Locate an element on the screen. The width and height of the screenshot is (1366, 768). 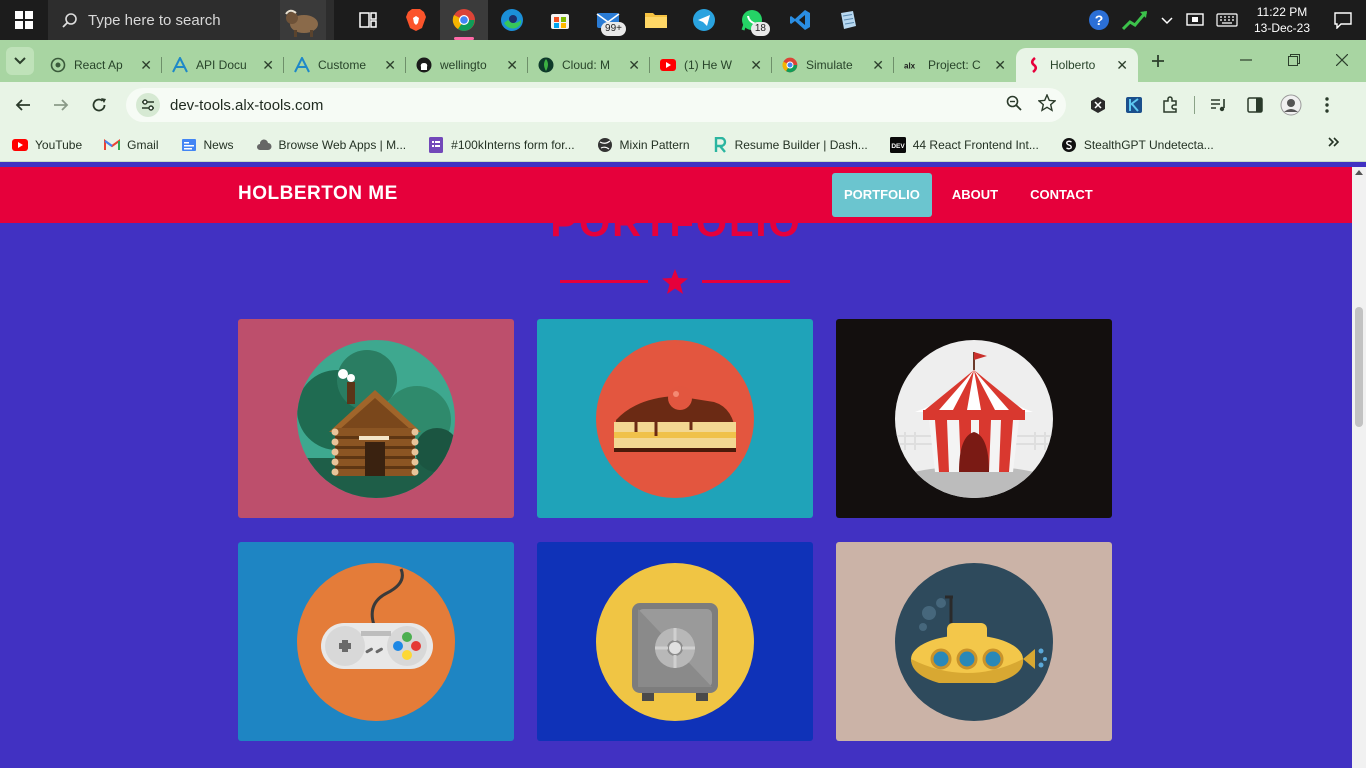
portfolio-item-game is located at coordinates (376, 641).